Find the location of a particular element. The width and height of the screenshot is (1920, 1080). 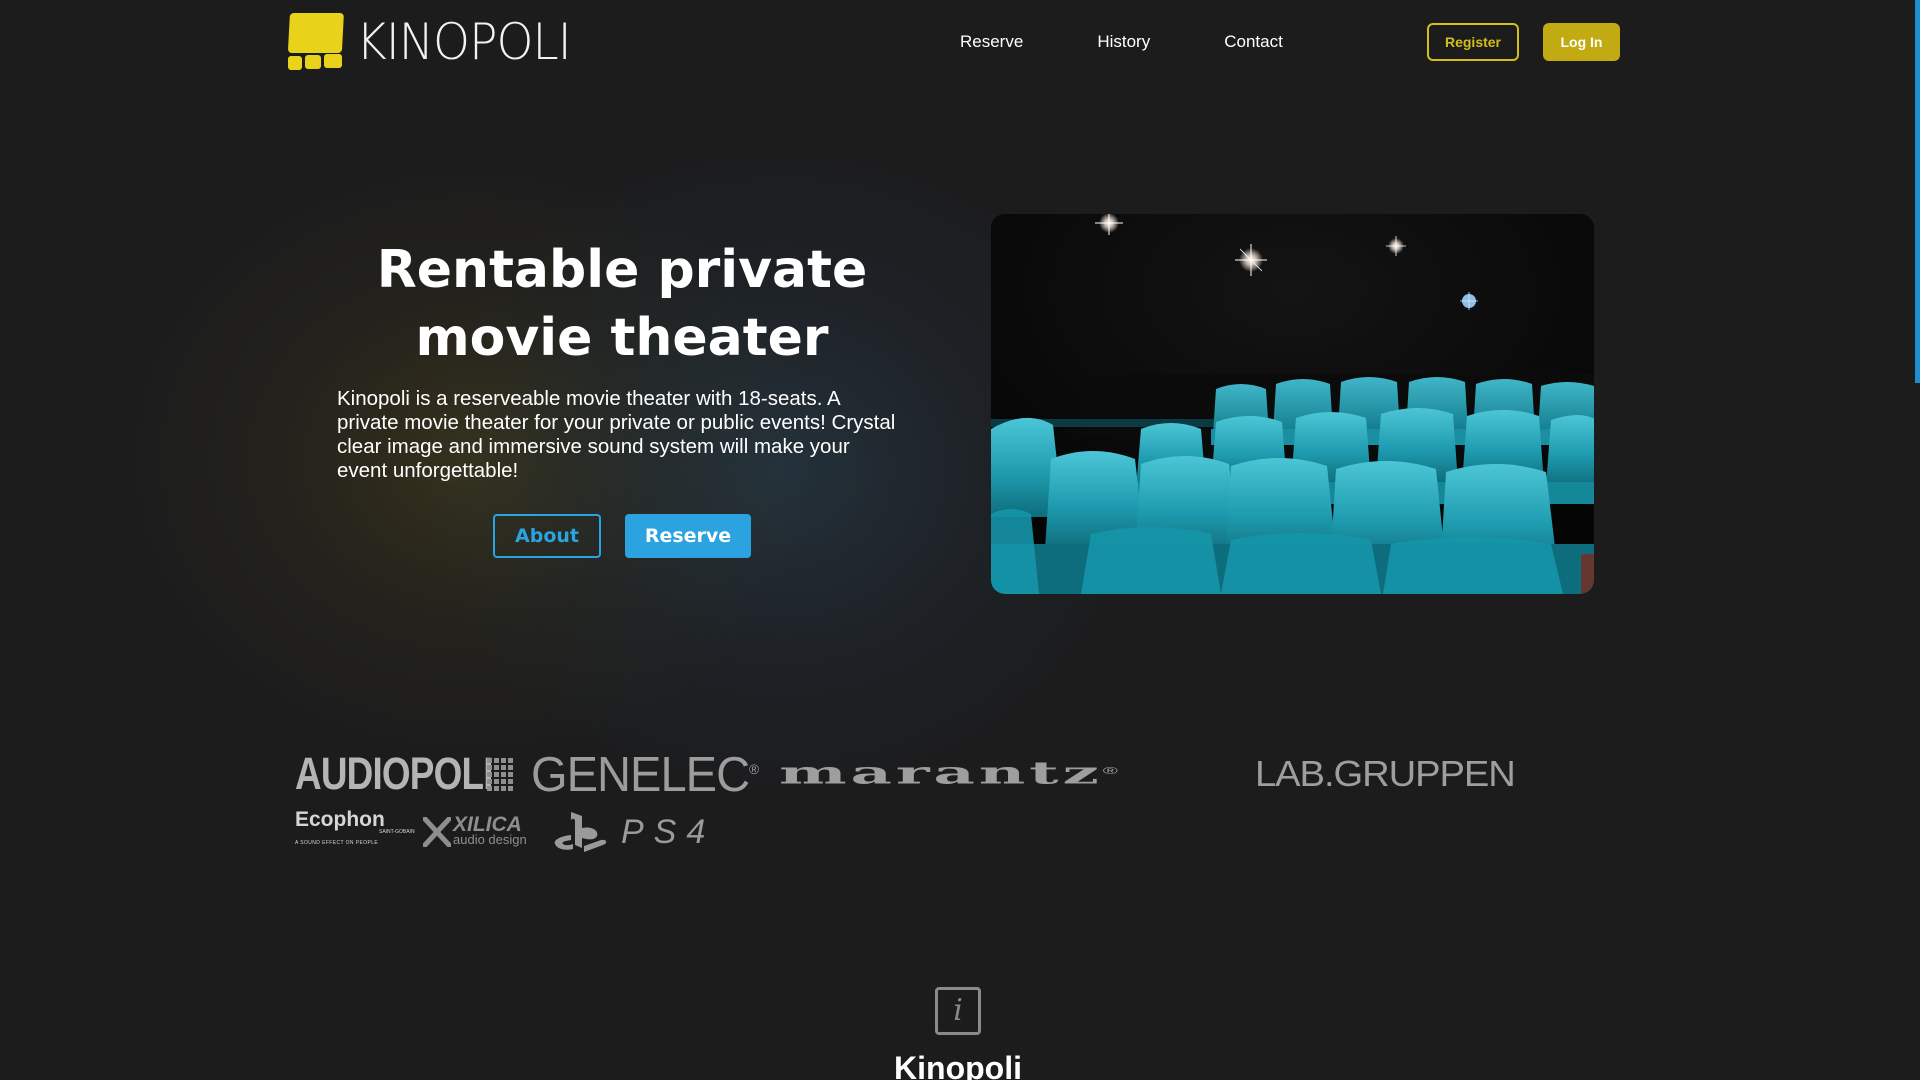

kinopoli-logo-icon is located at coordinates (316, 41).